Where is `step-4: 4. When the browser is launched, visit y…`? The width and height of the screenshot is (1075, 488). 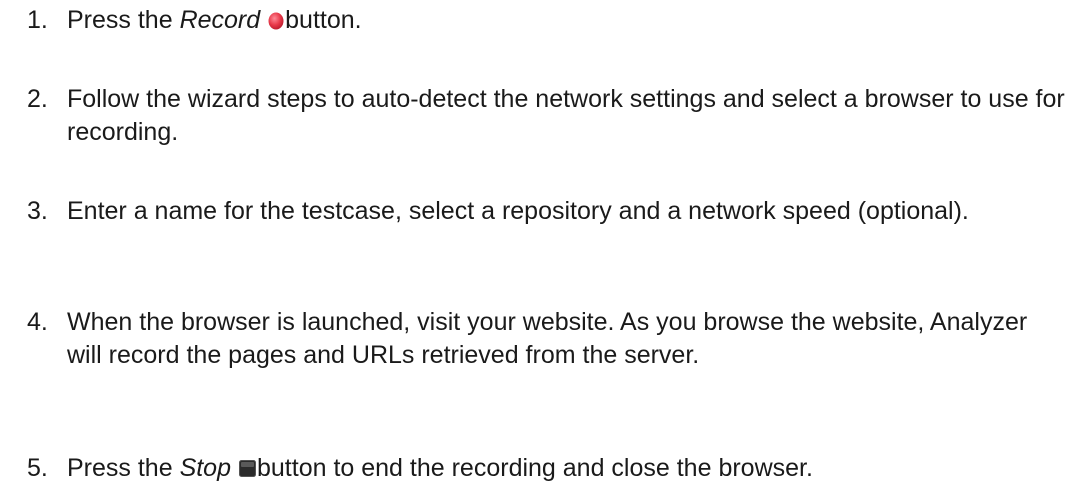 step-4: 4. When the browser is launched, visit y… is located at coordinates (547, 339).